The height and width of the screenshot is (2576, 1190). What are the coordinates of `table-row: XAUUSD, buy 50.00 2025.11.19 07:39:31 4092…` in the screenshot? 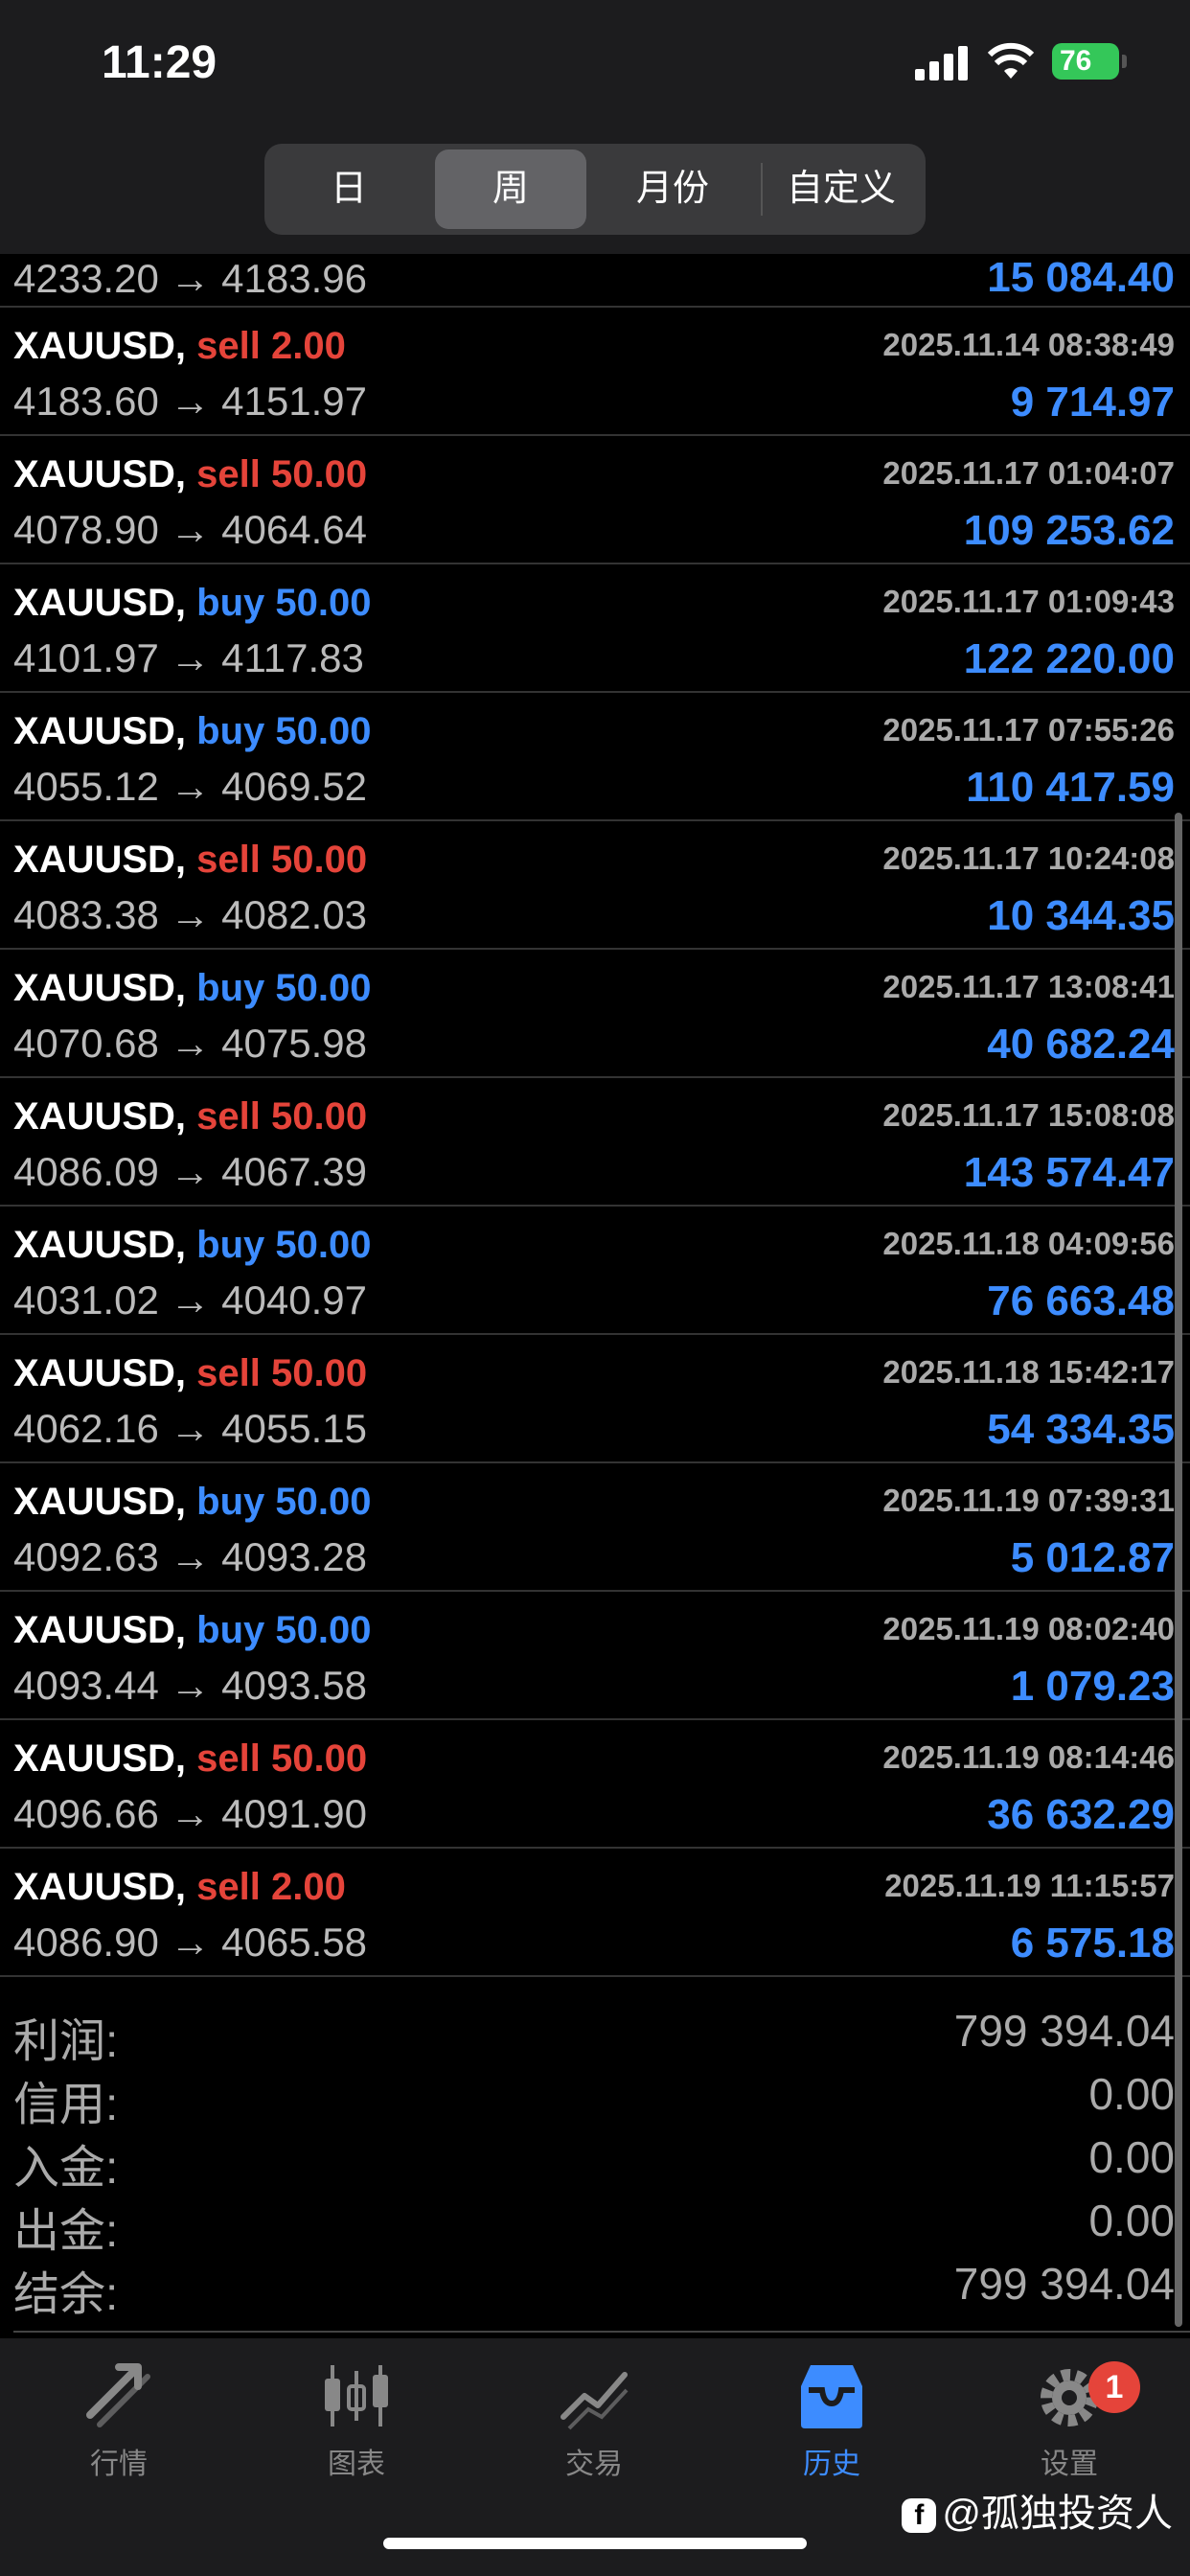 It's located at (595, 1527).